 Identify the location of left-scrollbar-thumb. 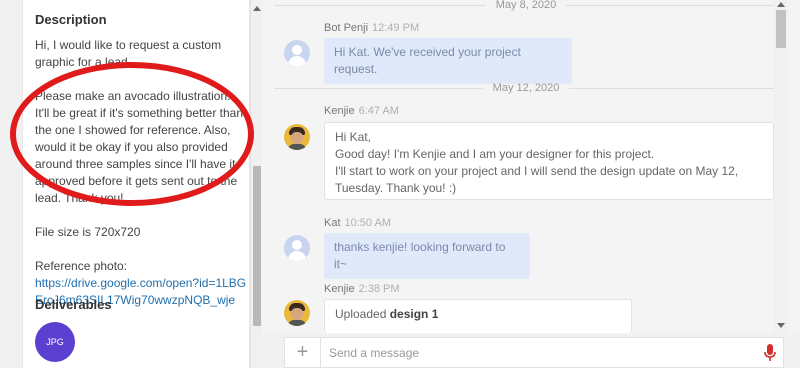
(257, 246).